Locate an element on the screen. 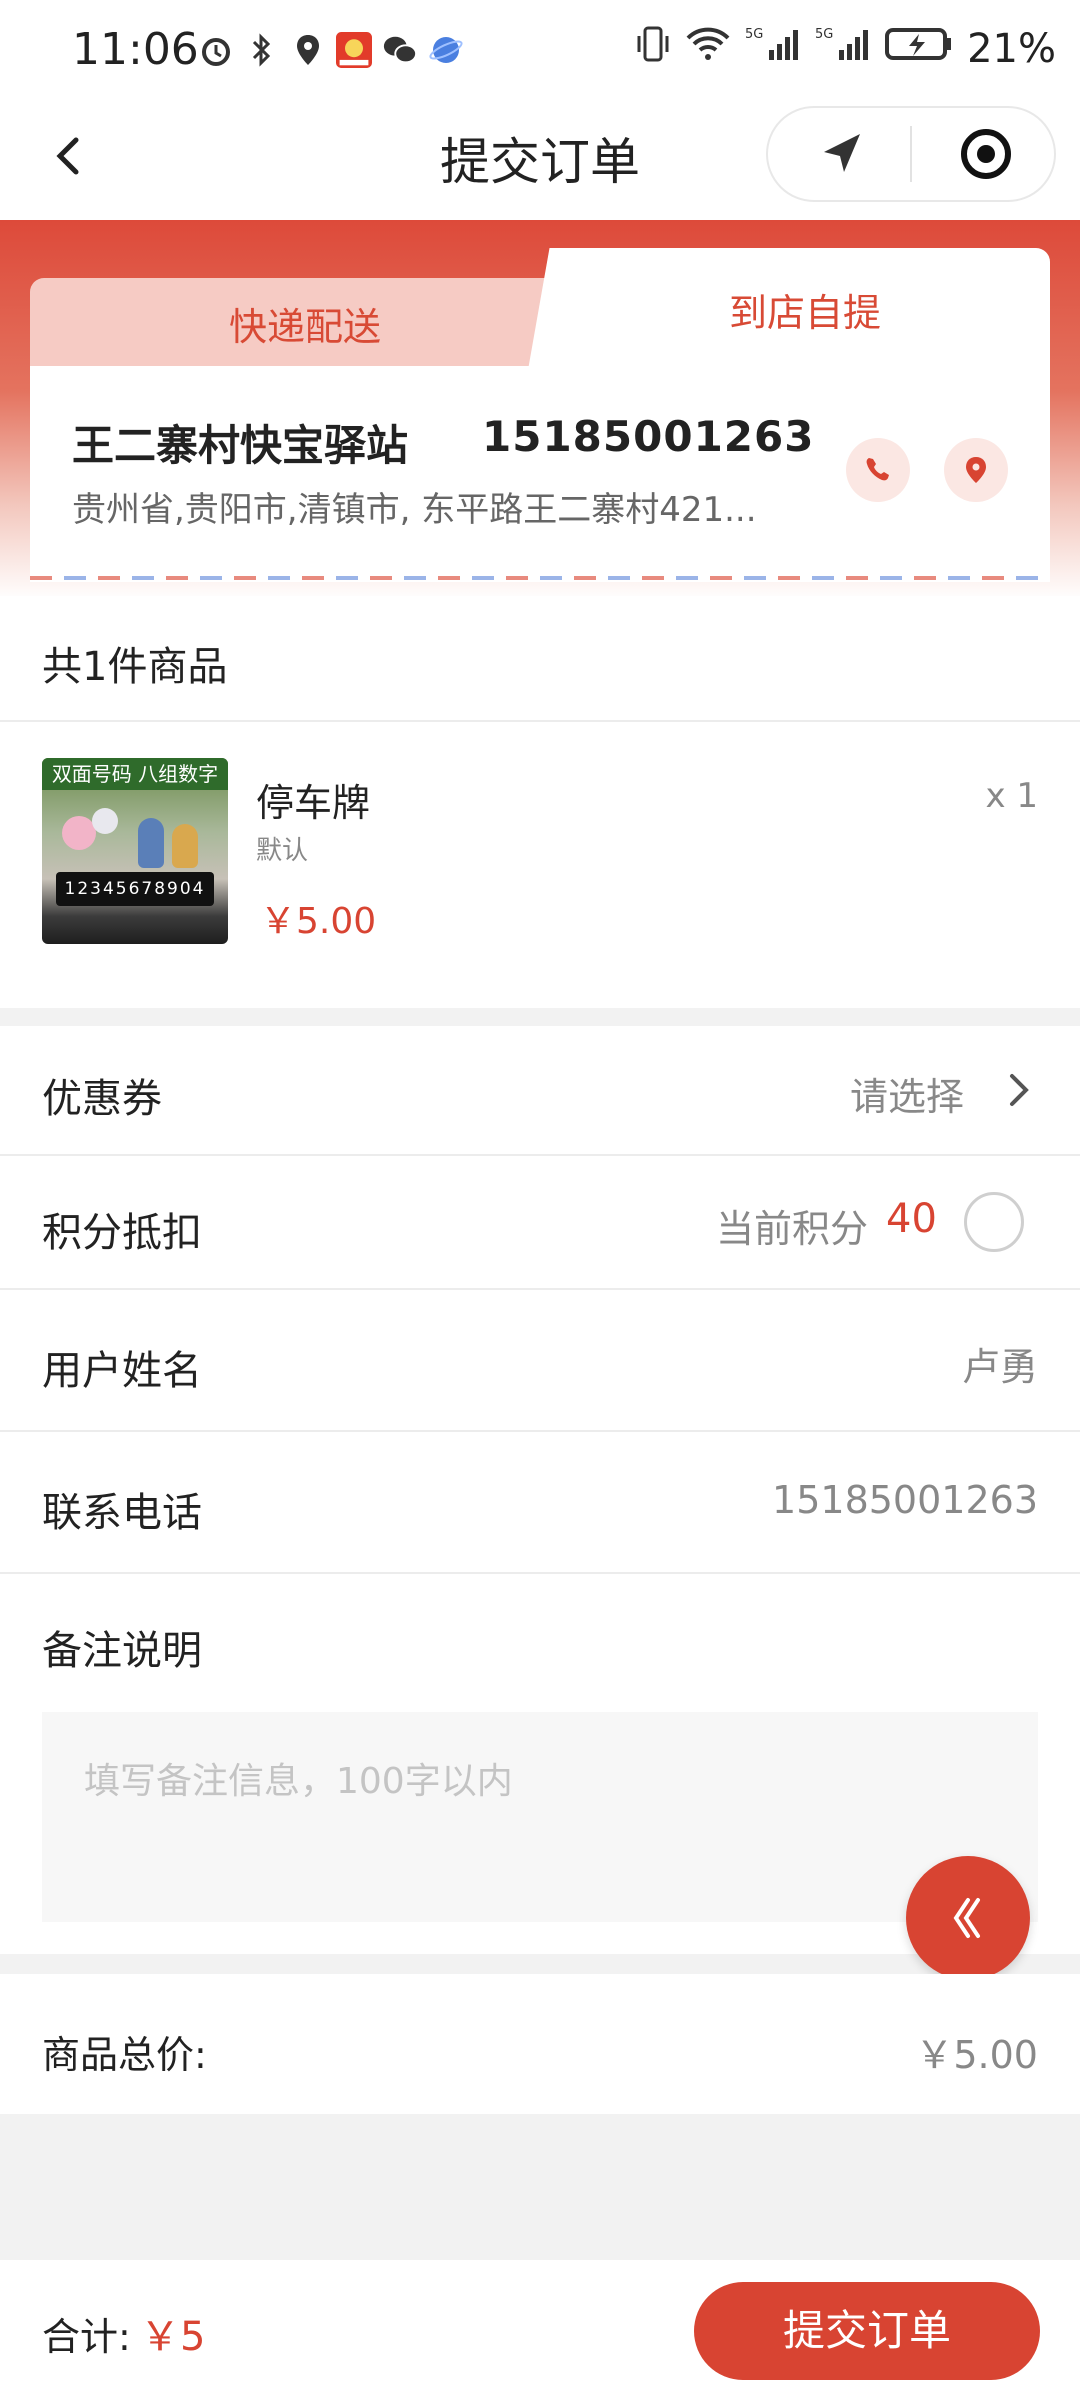  phone-icon is located at coordinates (877, 469).